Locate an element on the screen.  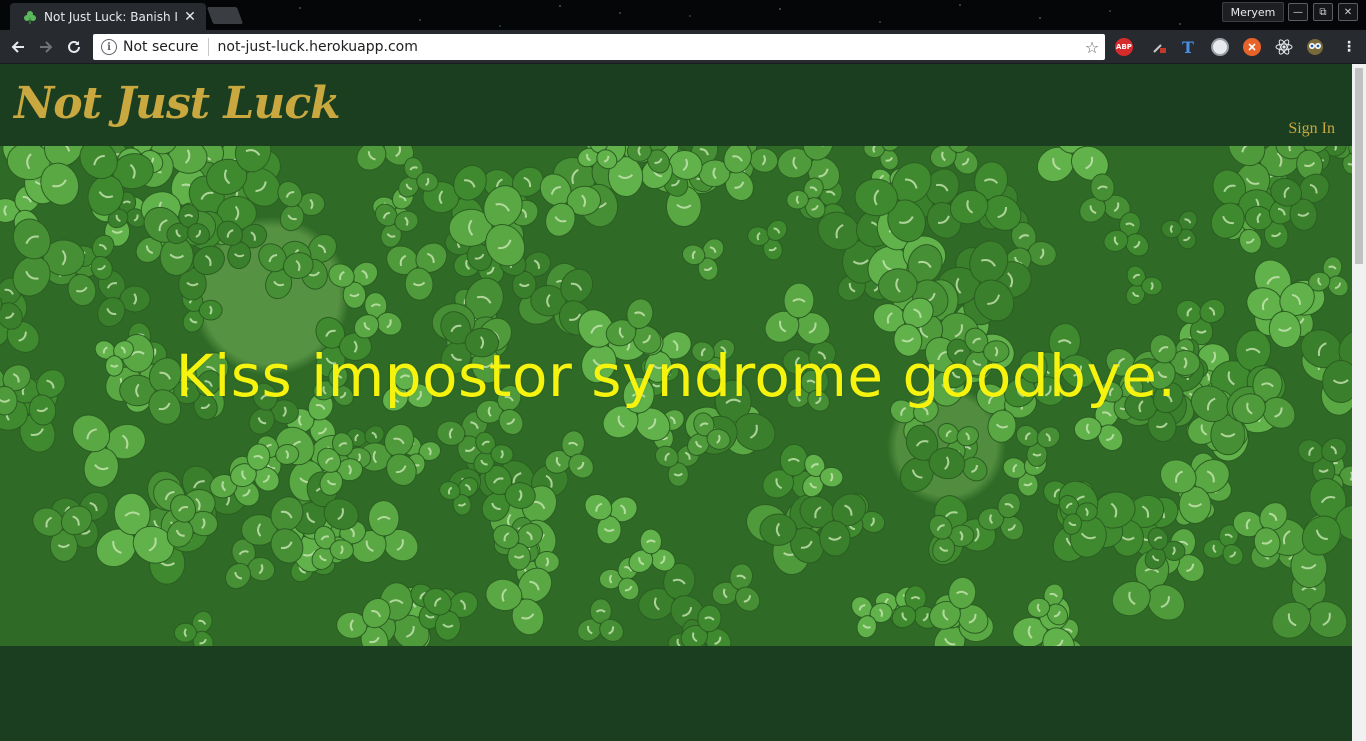
hero-heading: Kiss impostor syndrome goodbye. is located at coordinates (676, 376).